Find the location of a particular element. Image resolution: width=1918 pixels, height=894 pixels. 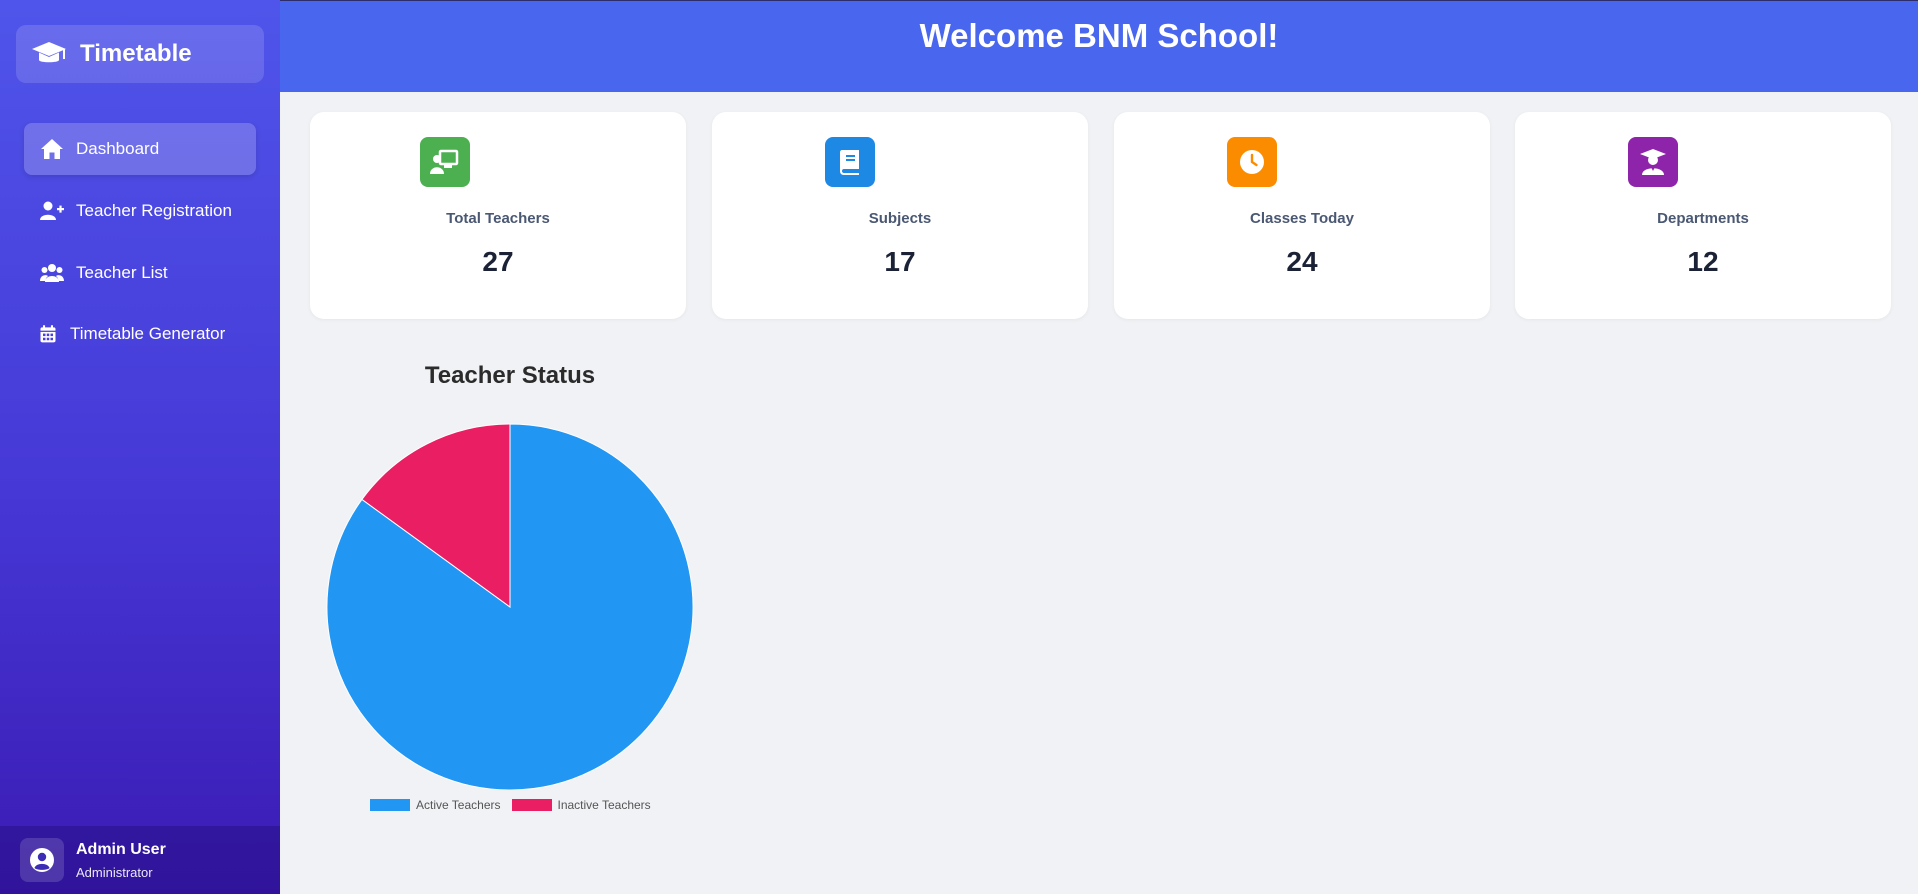

legend-item: Inactive Teachers is located at coordinates (581, 805).